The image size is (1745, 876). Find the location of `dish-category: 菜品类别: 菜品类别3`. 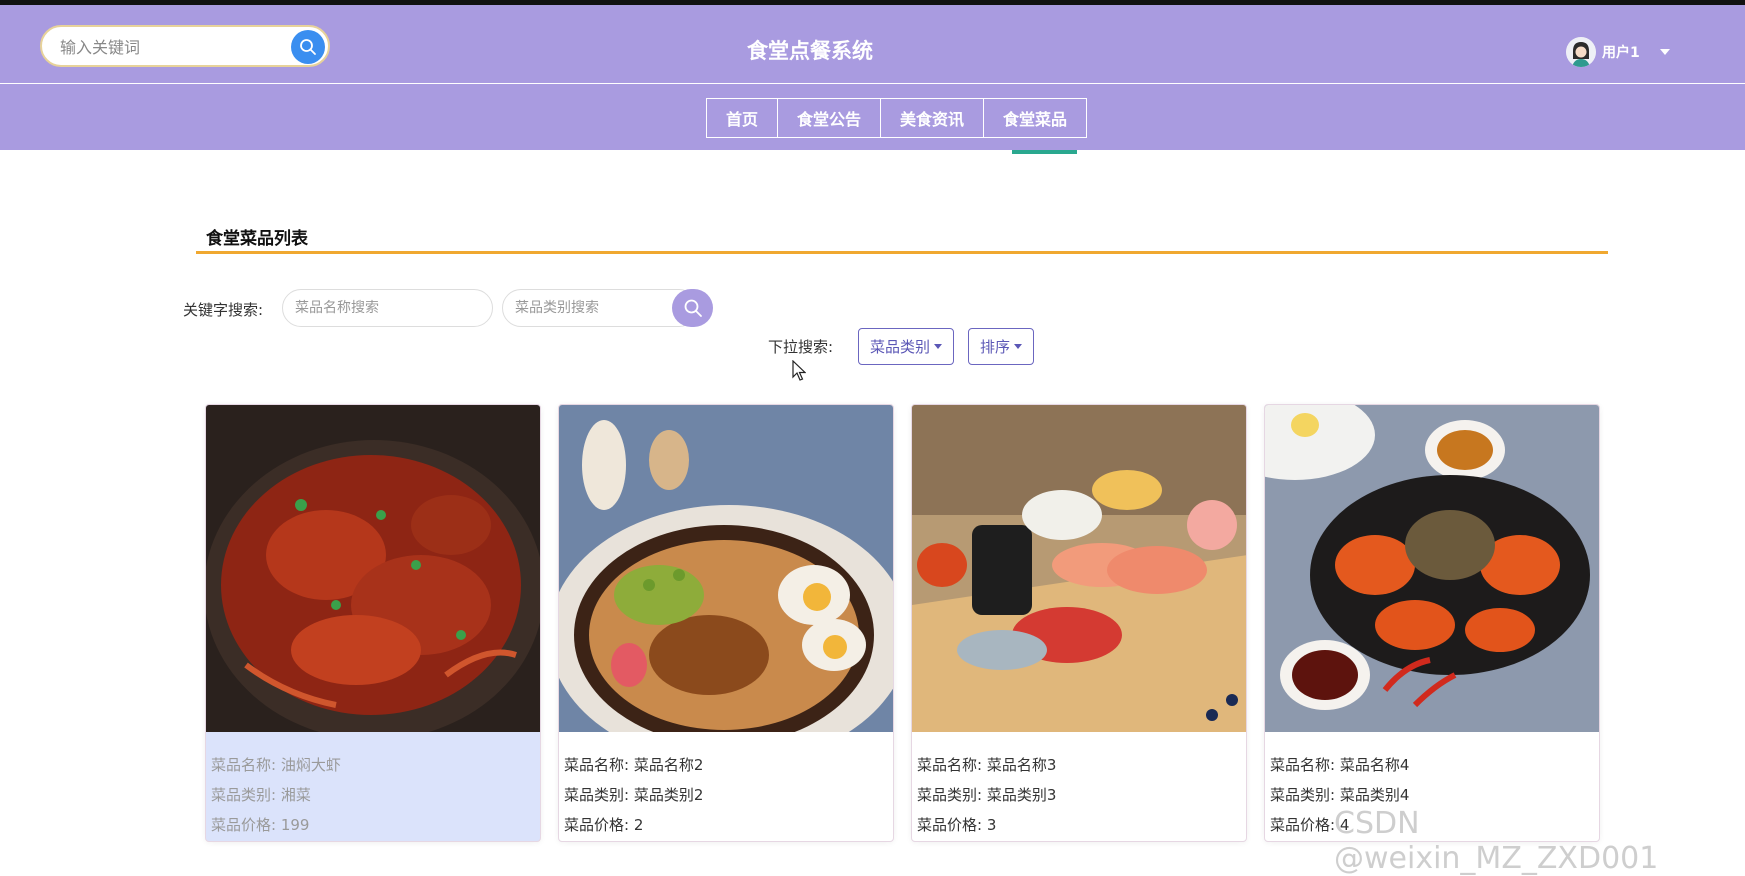

dish-category: 菜品类别: 菜品类别3 is located at coordinates (987, 795).